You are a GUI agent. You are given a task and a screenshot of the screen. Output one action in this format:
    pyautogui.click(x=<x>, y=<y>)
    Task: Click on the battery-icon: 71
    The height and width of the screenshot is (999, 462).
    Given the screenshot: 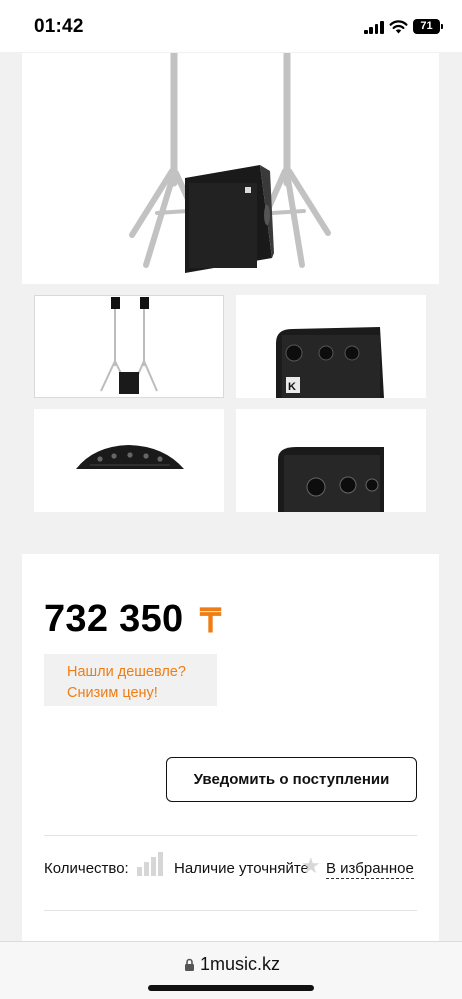 What is the action you would take?
    pyautogui.click(x=426, y=26)
    